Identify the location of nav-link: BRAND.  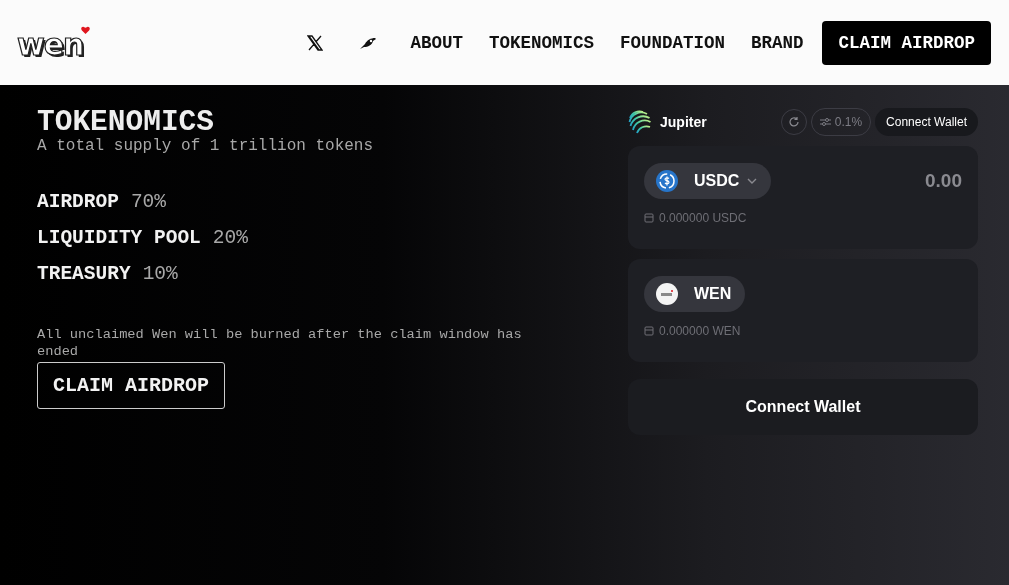
(777, 42).